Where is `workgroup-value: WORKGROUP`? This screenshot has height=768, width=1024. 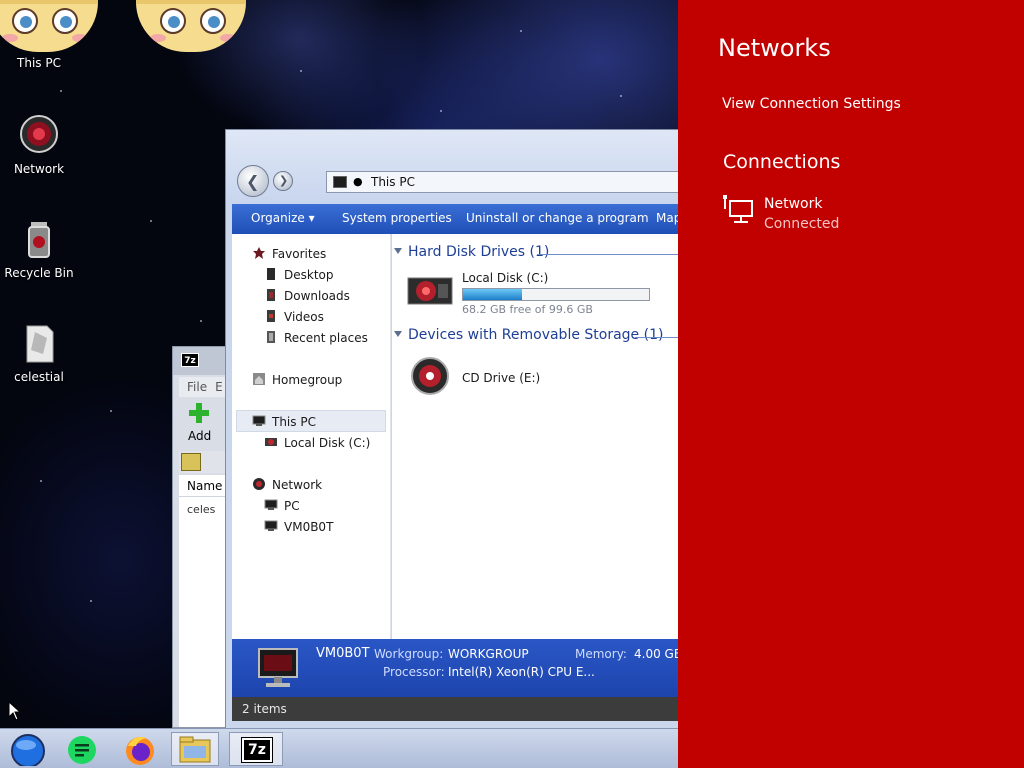
workgroup-value: WORKGROUP is located at coordinates (488, 654).